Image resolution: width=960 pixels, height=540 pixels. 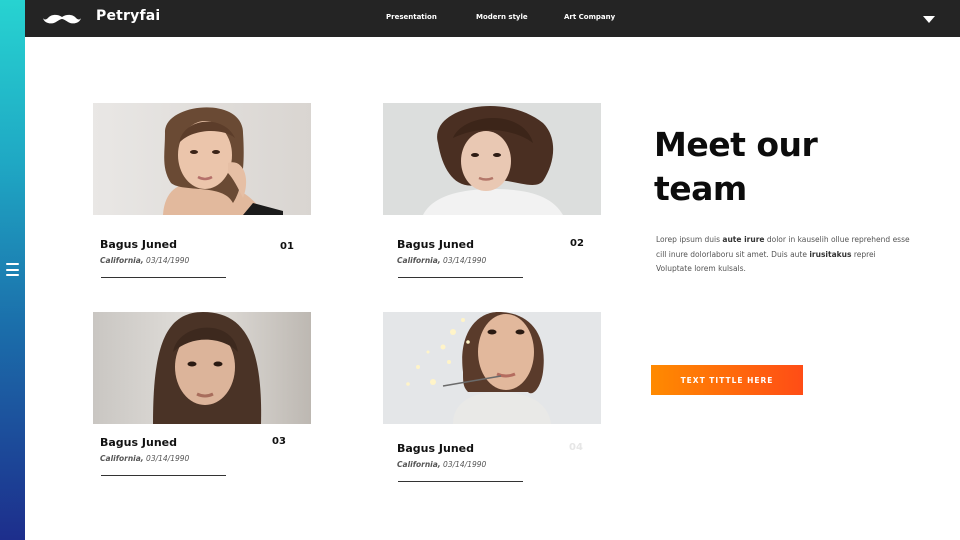 What do you see at coordinates (502, 17) in the screenshot?
I see `nav-item-modern-style: Modern style` at bounding box center [502, 17].